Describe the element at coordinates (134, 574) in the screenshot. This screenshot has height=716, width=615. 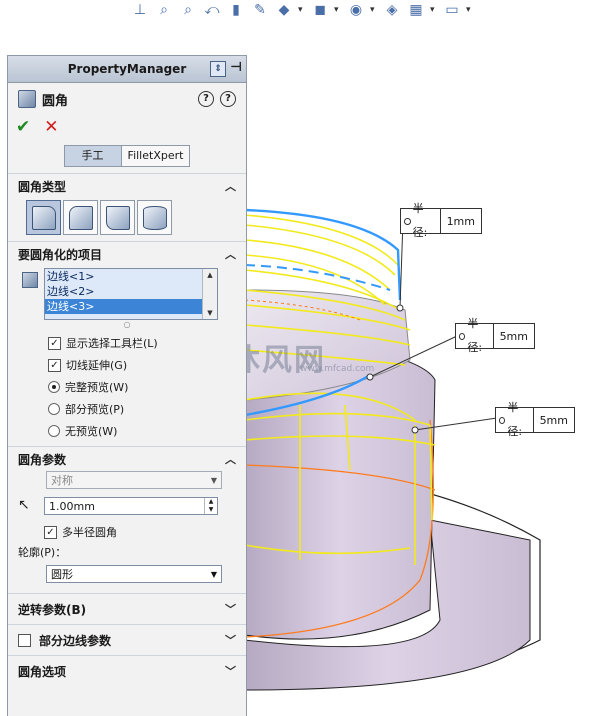
I see `profile-select: 圆形 ▼` at that location.